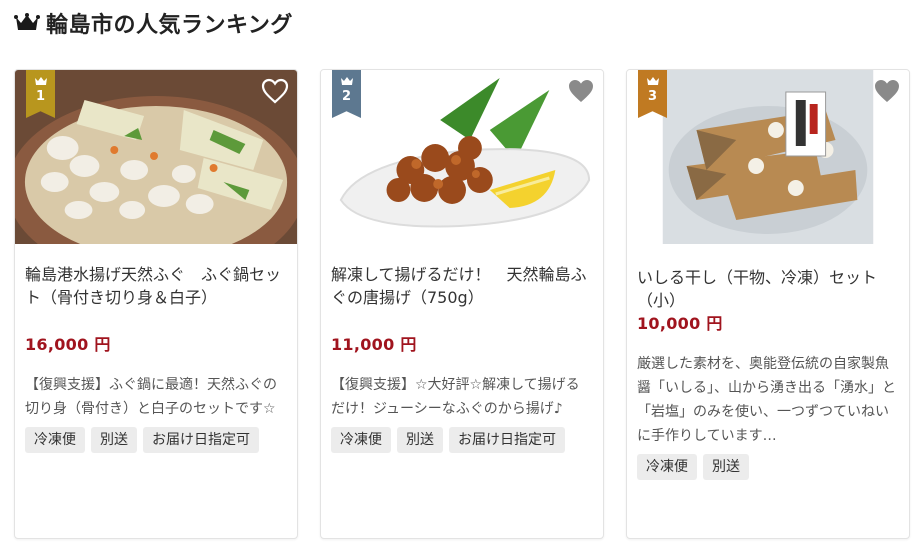 This screenshot has width=920, height=553. I want to click on section-header: 輪島市の人気ランキング, so click(153, 23).